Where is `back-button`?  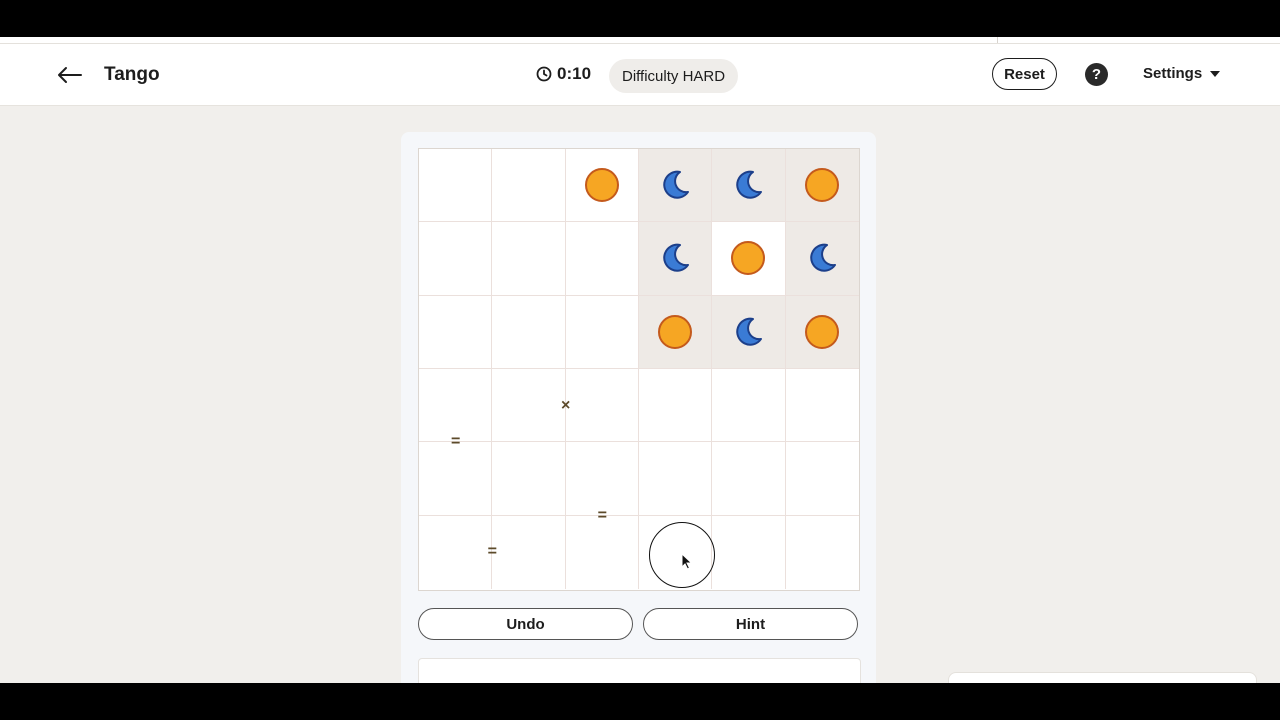
back-button is located at coordinates (69, 75).